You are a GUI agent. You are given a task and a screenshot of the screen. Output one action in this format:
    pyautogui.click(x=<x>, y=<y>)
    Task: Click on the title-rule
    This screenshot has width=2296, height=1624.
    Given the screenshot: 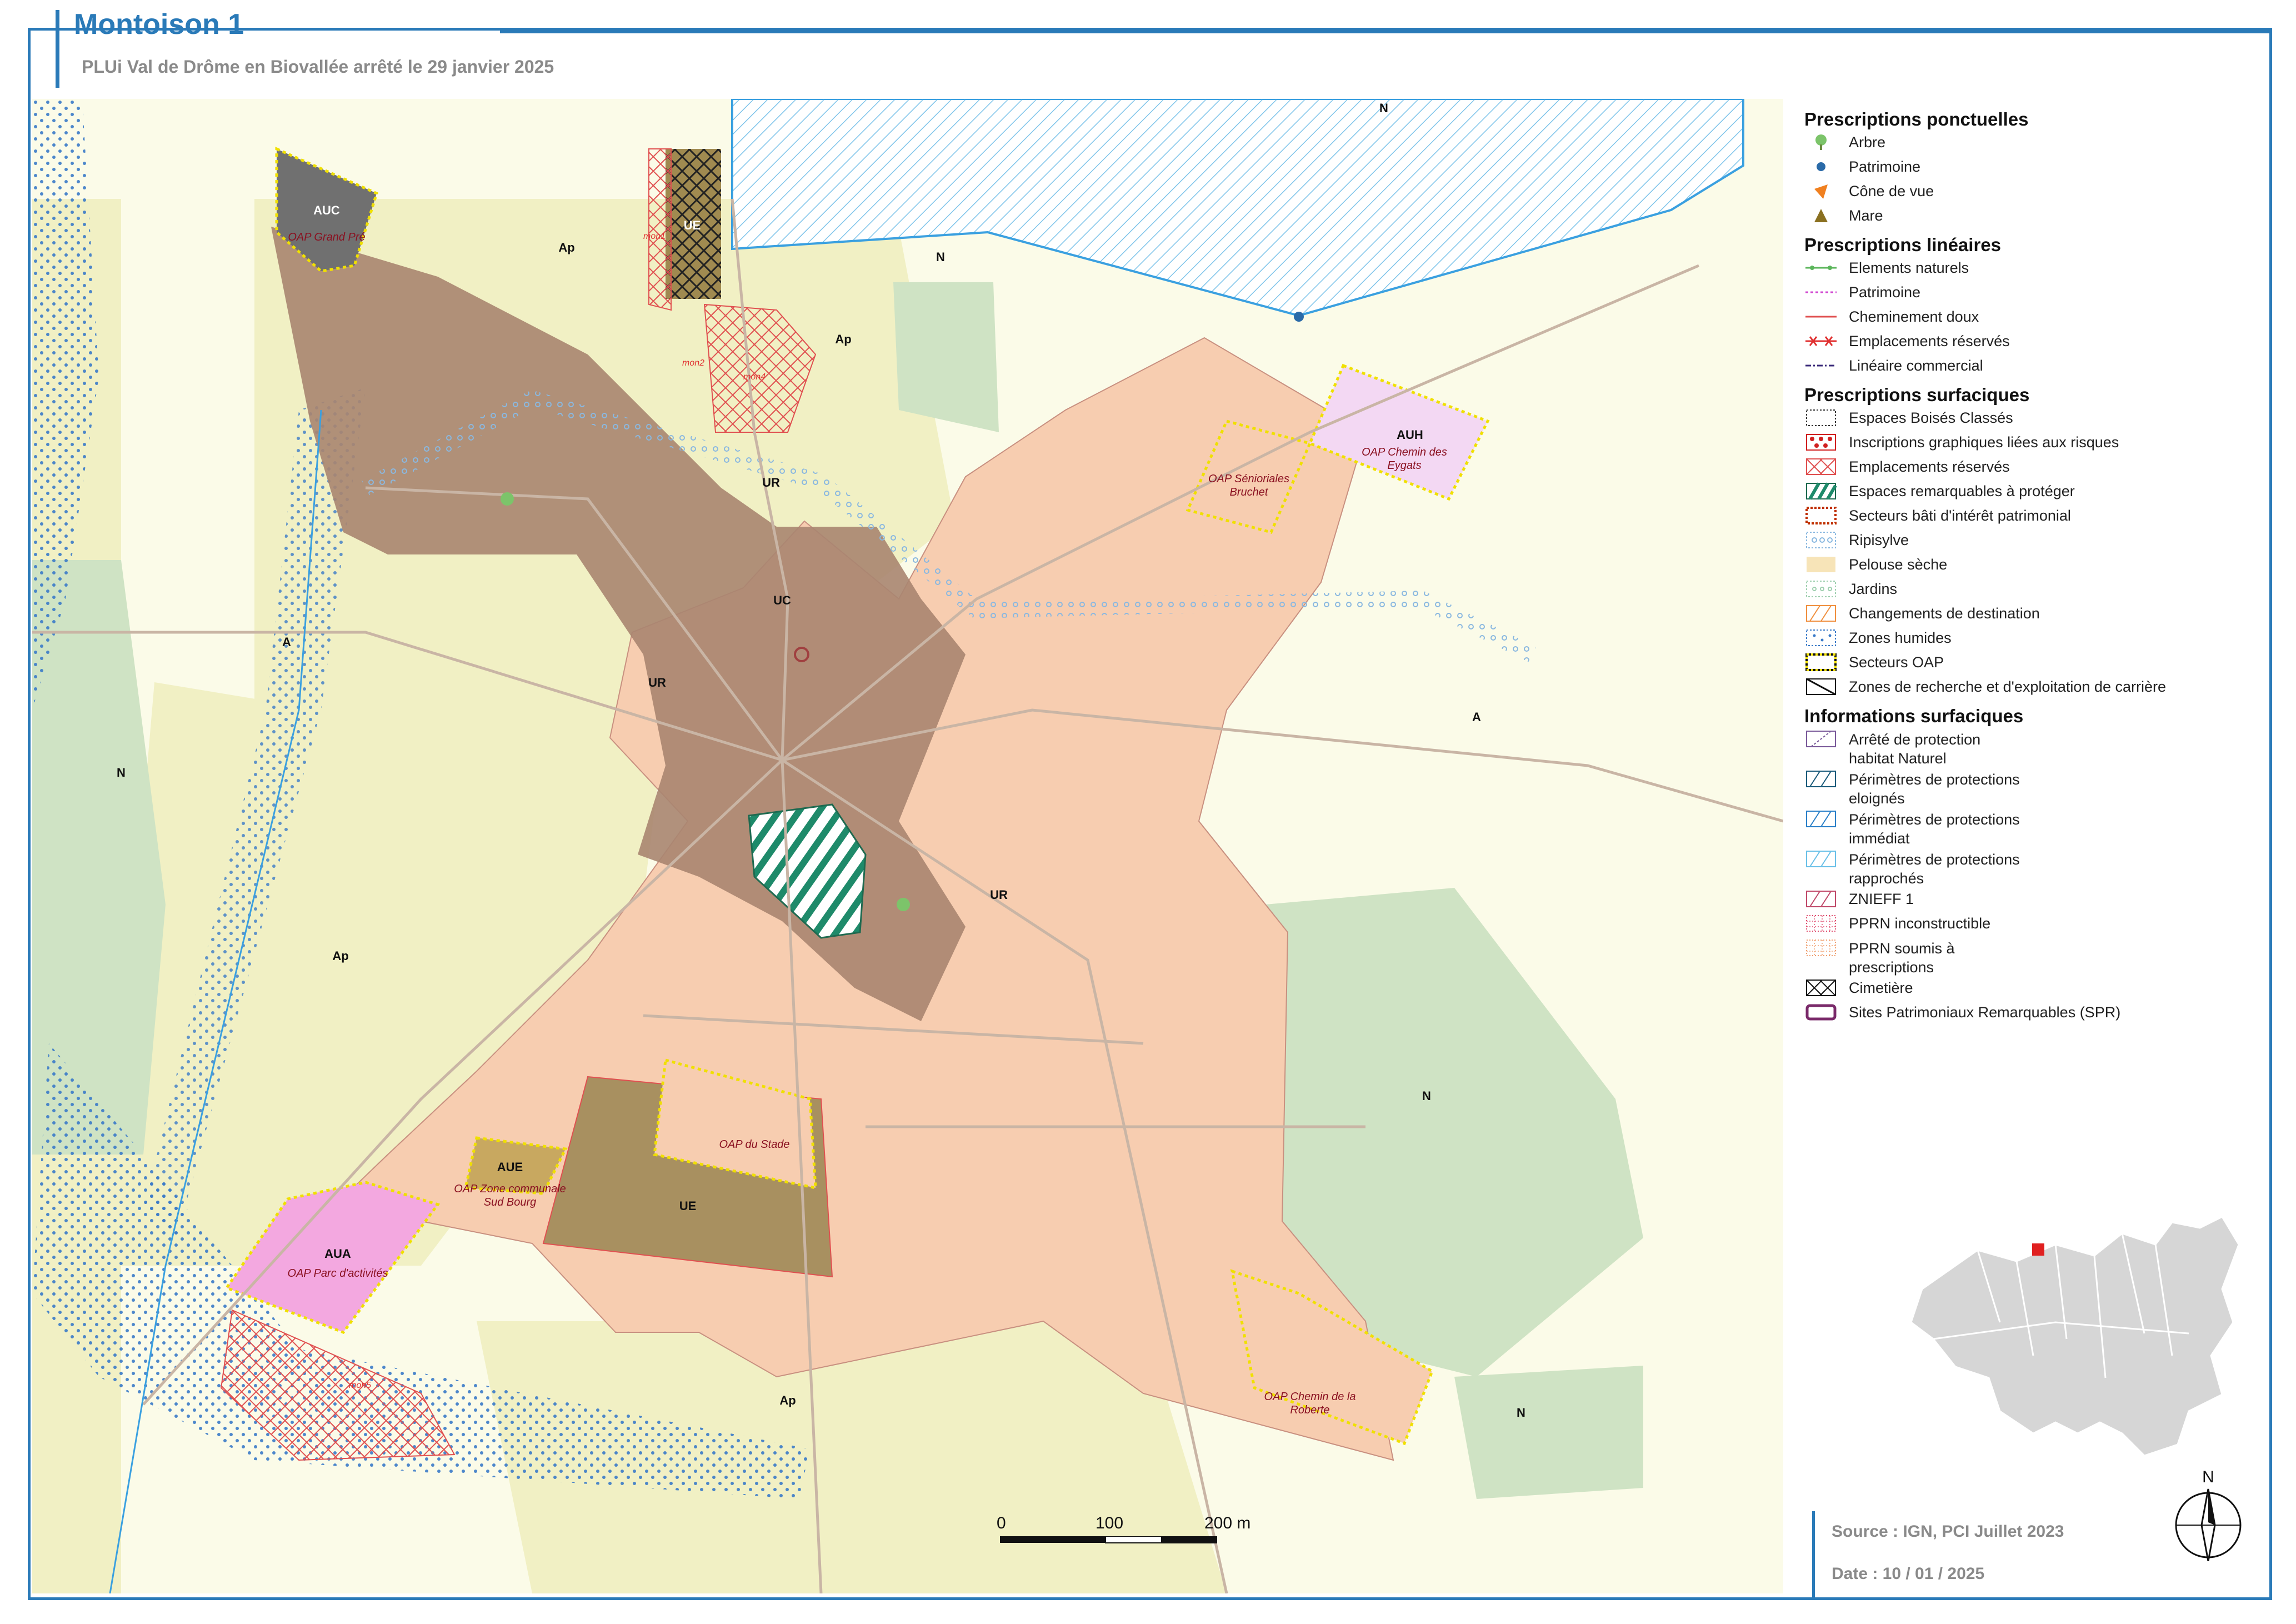 What is the action you would take?
    pyautogui.click(x=1386, y=32)
    